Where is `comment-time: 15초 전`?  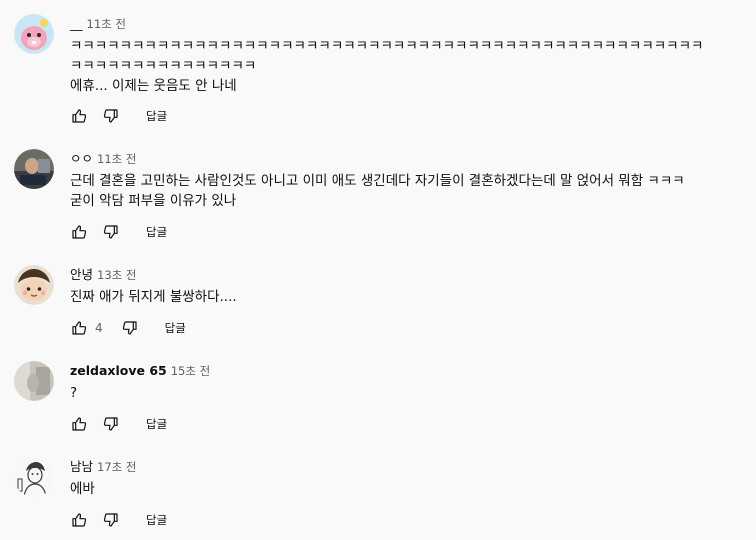 comment-time: 15초 전 is located at coordinates (190, 371).